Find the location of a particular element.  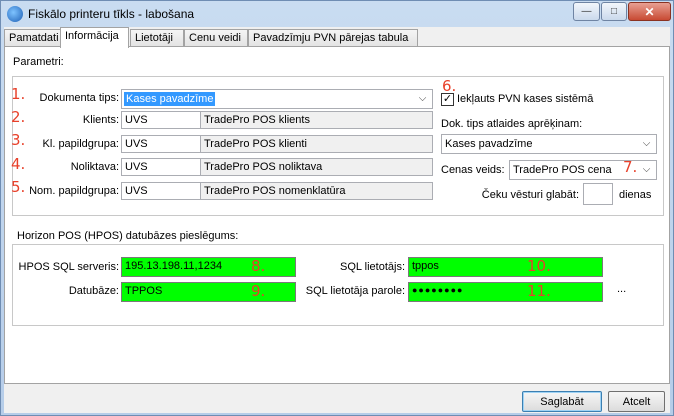

client-code-input: UVS is located at coordinates (161, 120).